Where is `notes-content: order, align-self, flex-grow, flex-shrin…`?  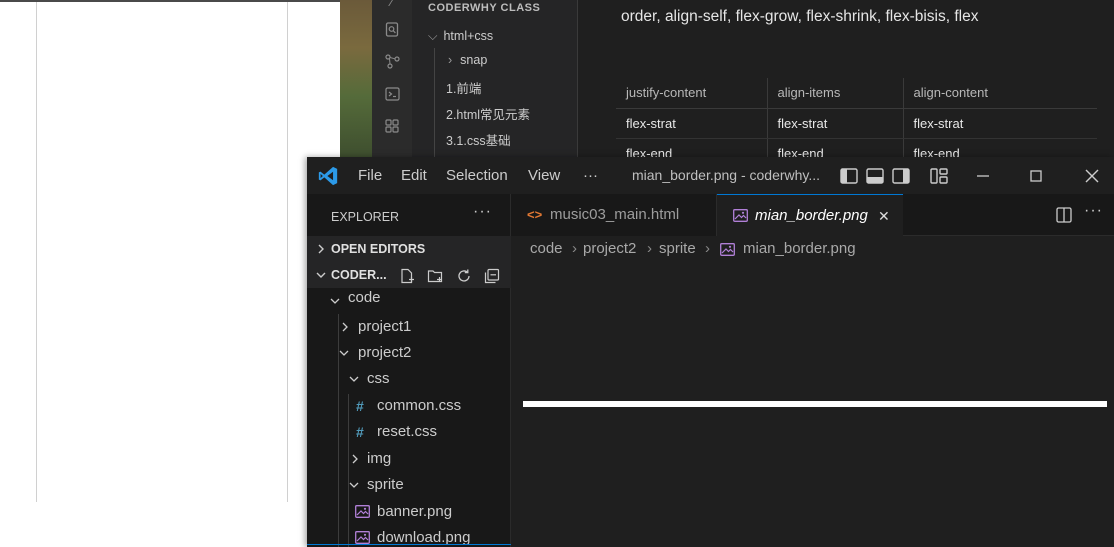 notes-content: order, align-self, flex-grow, flex-shrin… is located at coordinates (846, 84).